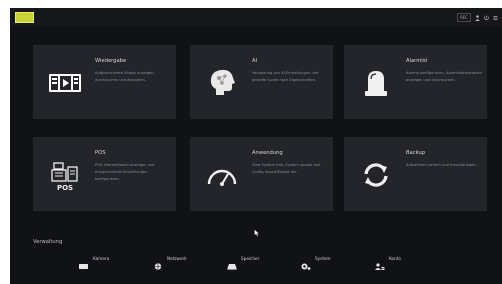  I want to click on card-title: AI, so click(255, 61).